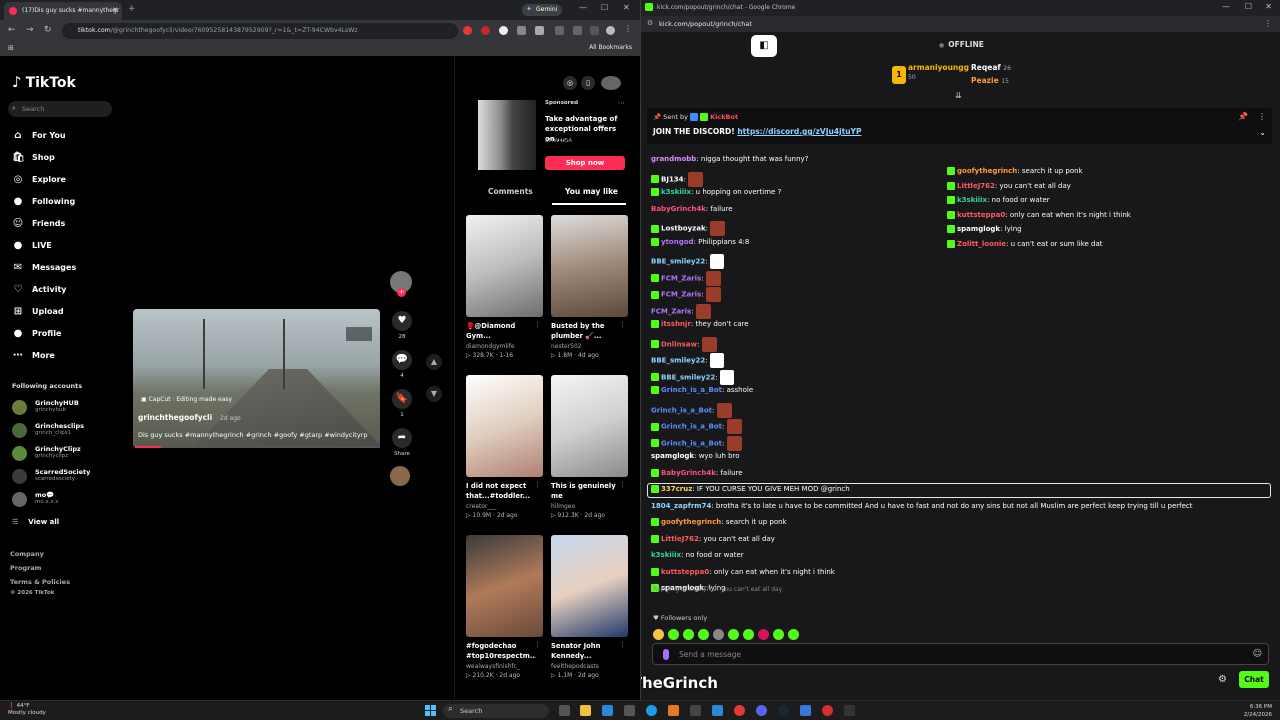  Describe the element at coordinates (434, 362) in the screenshot. I see `chevron-up-icon: ▲` at that location.